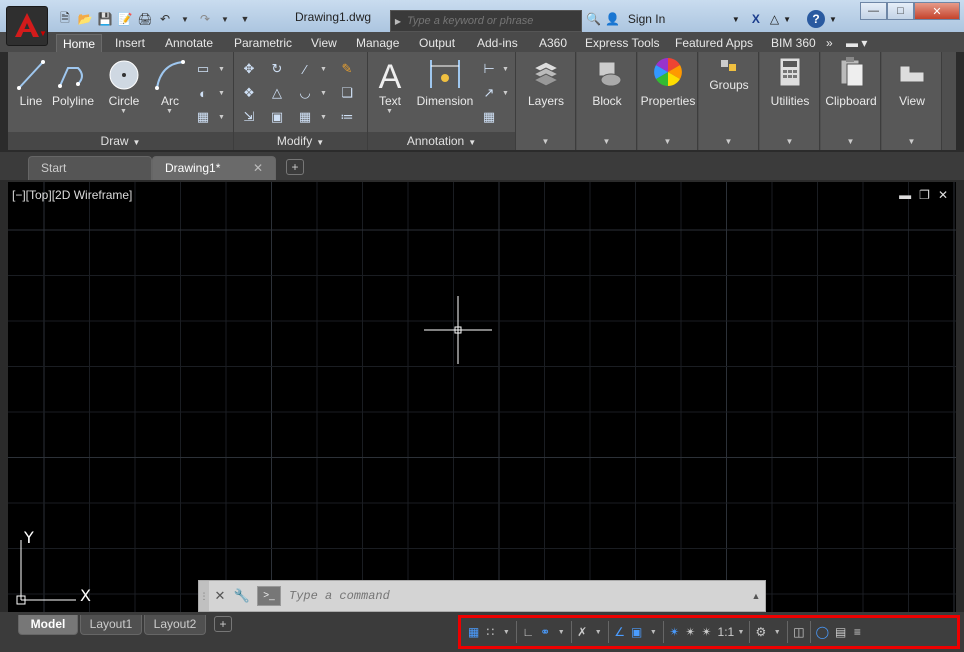  What do you see at coordinates (714, 43) in the screenshot?
I see `tab-featured-apps: Featured Apps` at bounding box center [714, 43].